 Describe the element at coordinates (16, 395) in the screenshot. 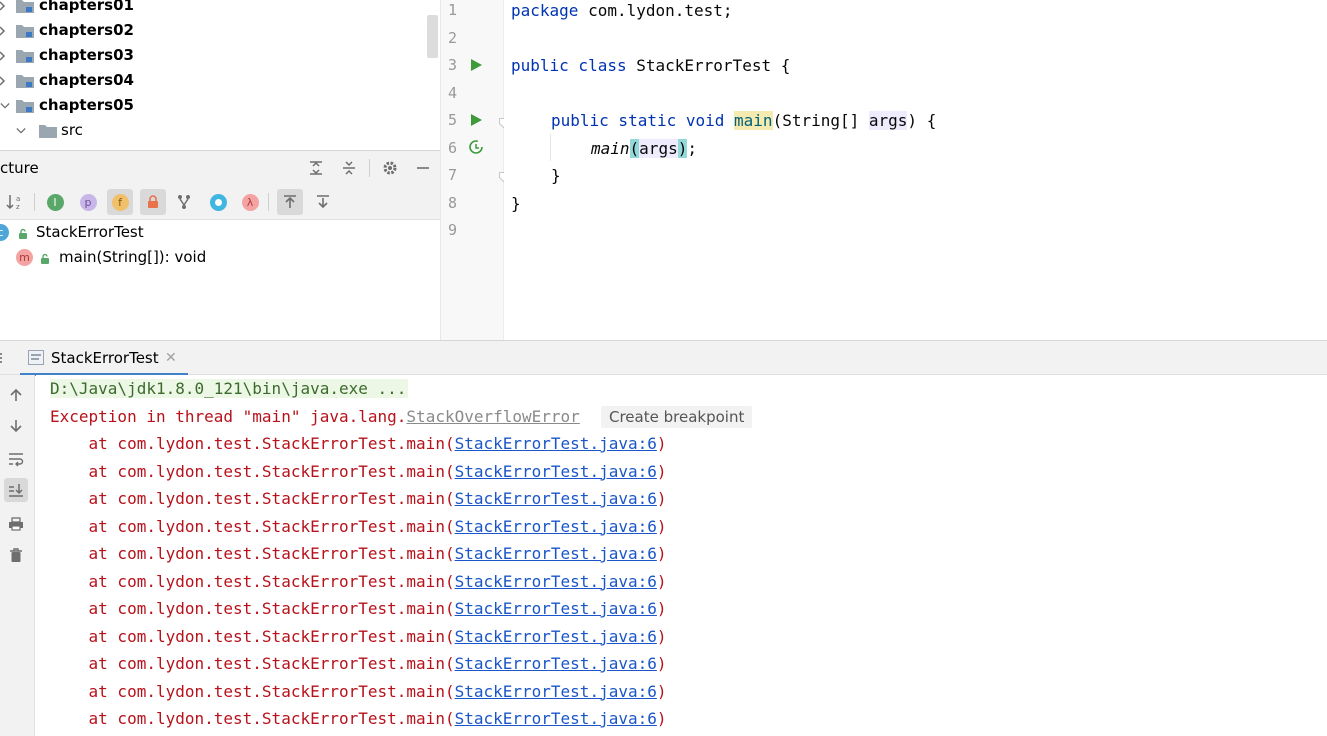

I see `arrow-up-icon` at that location.